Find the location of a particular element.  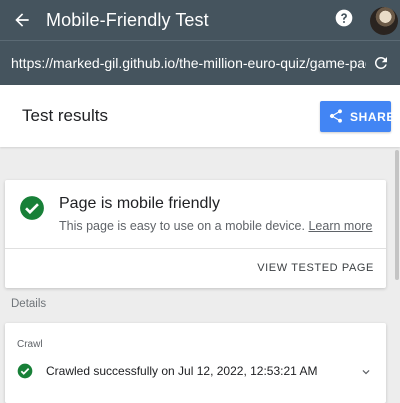

share-label: SHARE is located at coordinates (373, 117).